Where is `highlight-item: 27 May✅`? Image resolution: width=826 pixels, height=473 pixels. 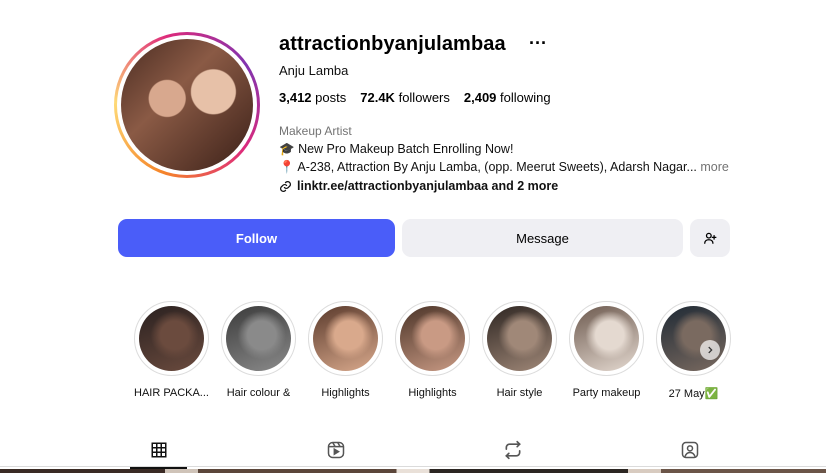
highlight-item: 27 May✅ is located at coordinates (693, 350).